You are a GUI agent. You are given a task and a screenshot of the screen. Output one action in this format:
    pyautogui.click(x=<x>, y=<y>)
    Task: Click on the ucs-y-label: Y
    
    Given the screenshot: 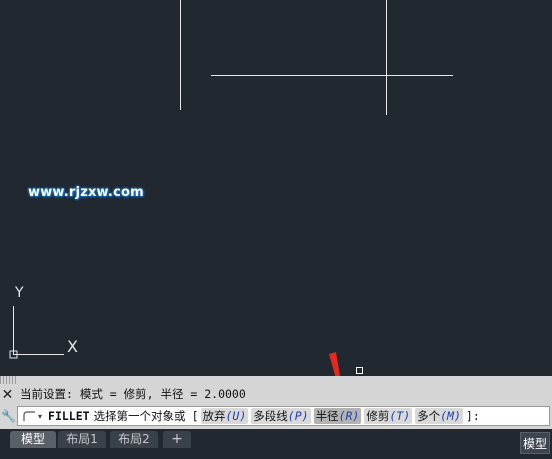 What is the action you would take?
    pyautogui.click(x=19, y=293)
    